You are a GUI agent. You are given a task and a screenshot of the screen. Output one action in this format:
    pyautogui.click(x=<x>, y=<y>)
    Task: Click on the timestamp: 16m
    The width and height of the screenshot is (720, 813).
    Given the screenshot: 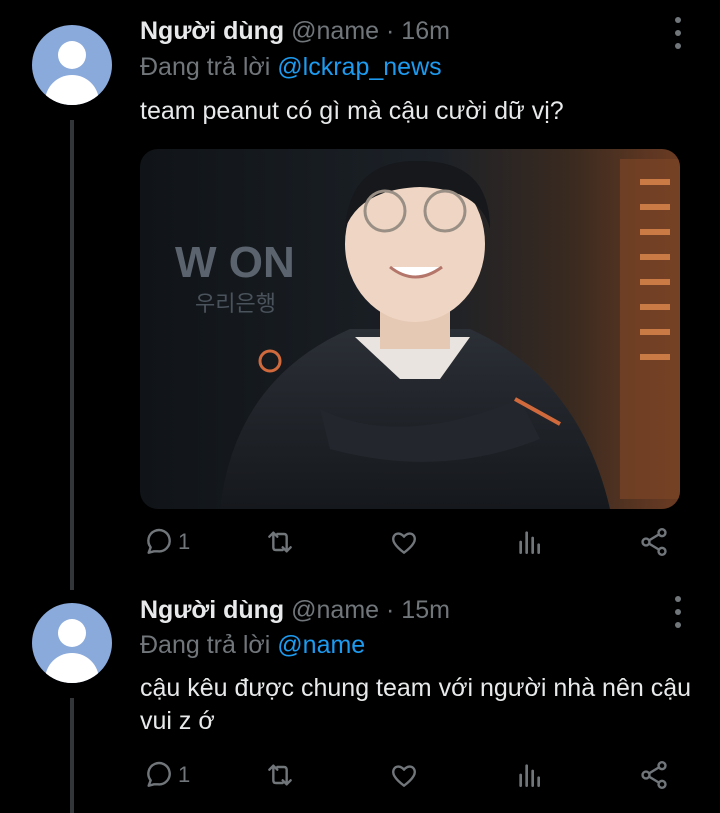 What is the action you would take?
    pyautogui.click(x=425, y=31)
    